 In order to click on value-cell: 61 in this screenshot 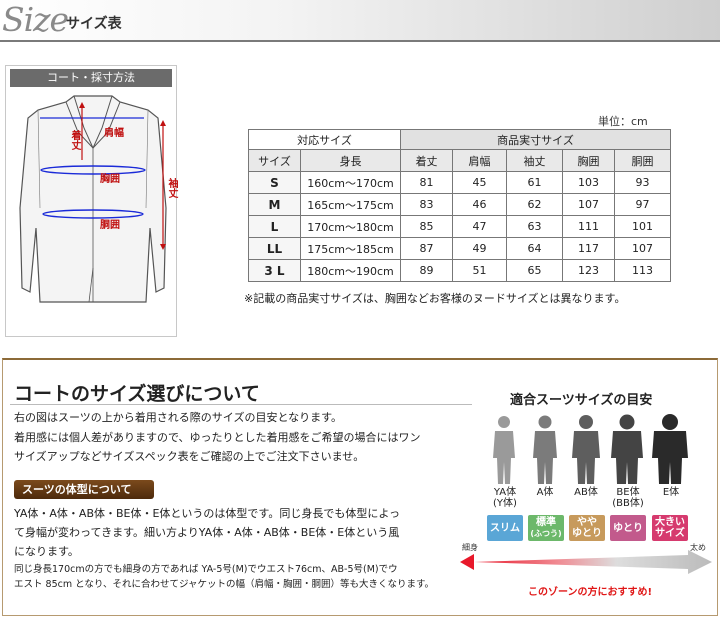, I will do `click(534, 182)`.